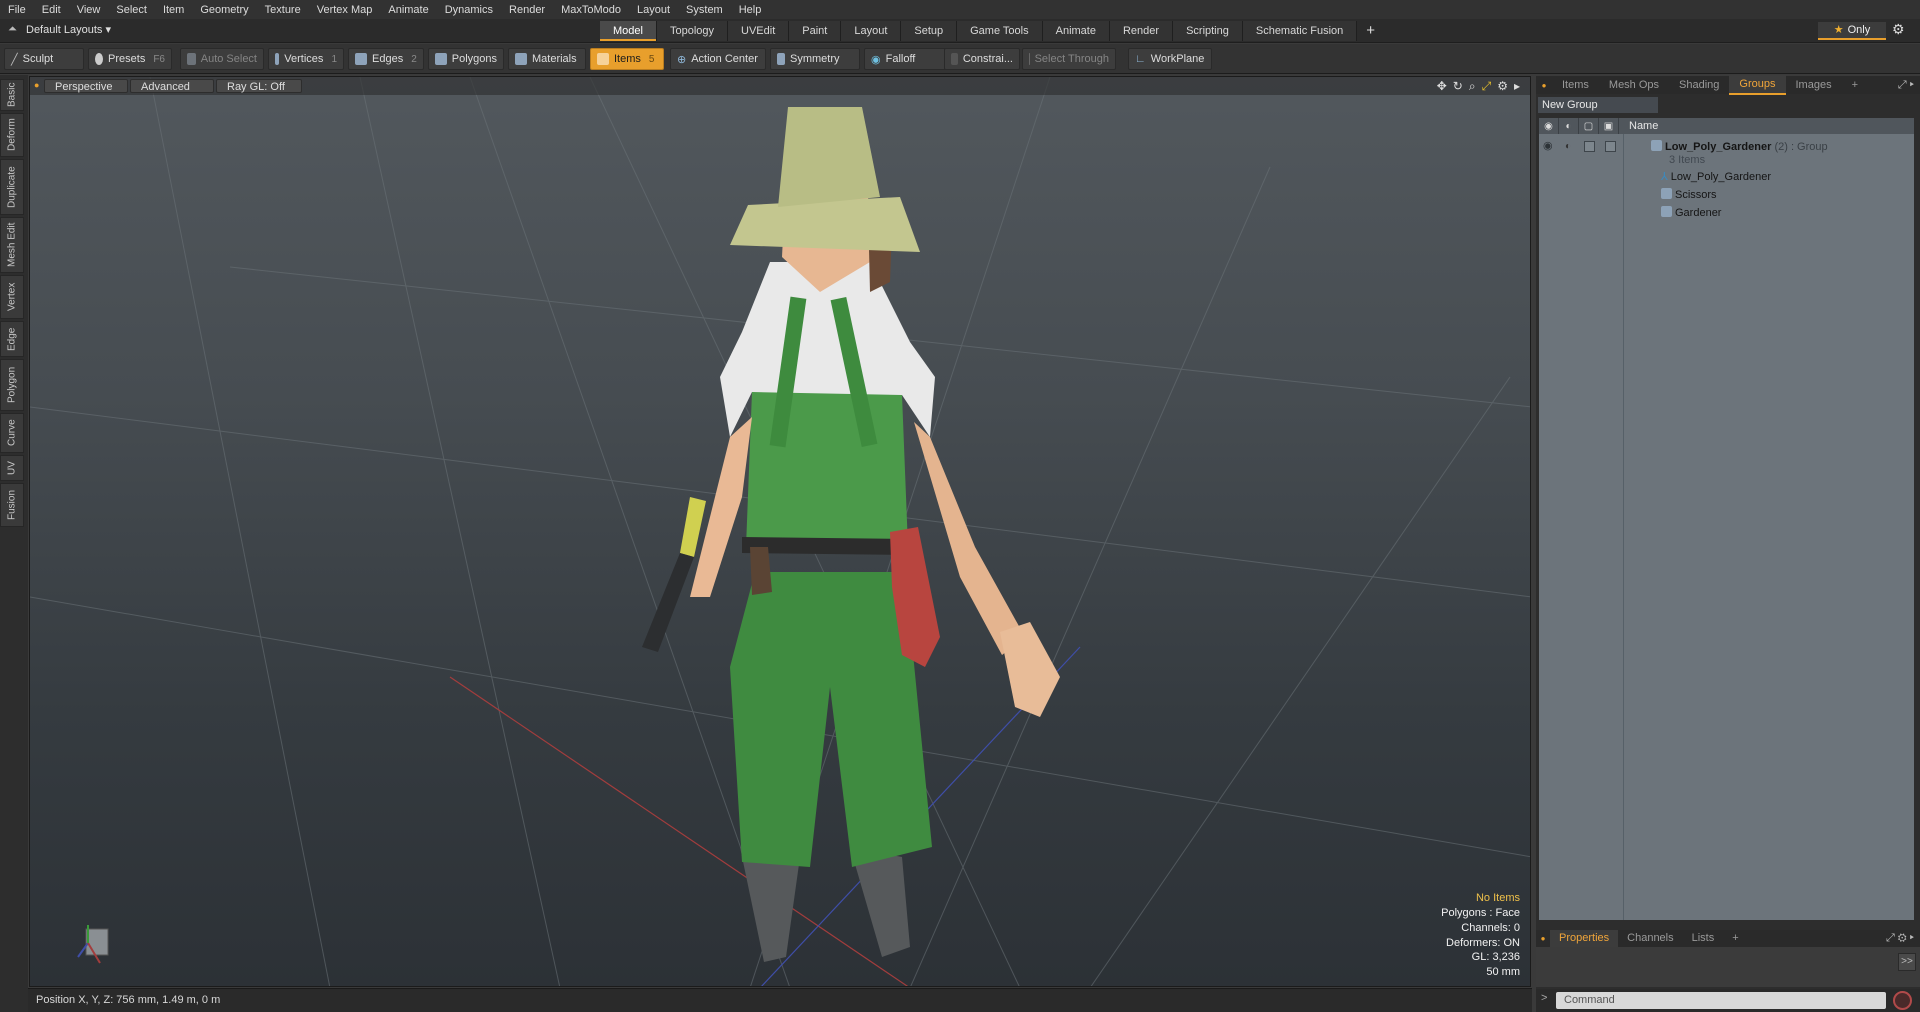 The height and width of the screenshot is (1012, 1920). What do you see at coordinates (130, 59) in the screenshot?
I see `presets-button: Presets F6` at bounding box center [130, 59].